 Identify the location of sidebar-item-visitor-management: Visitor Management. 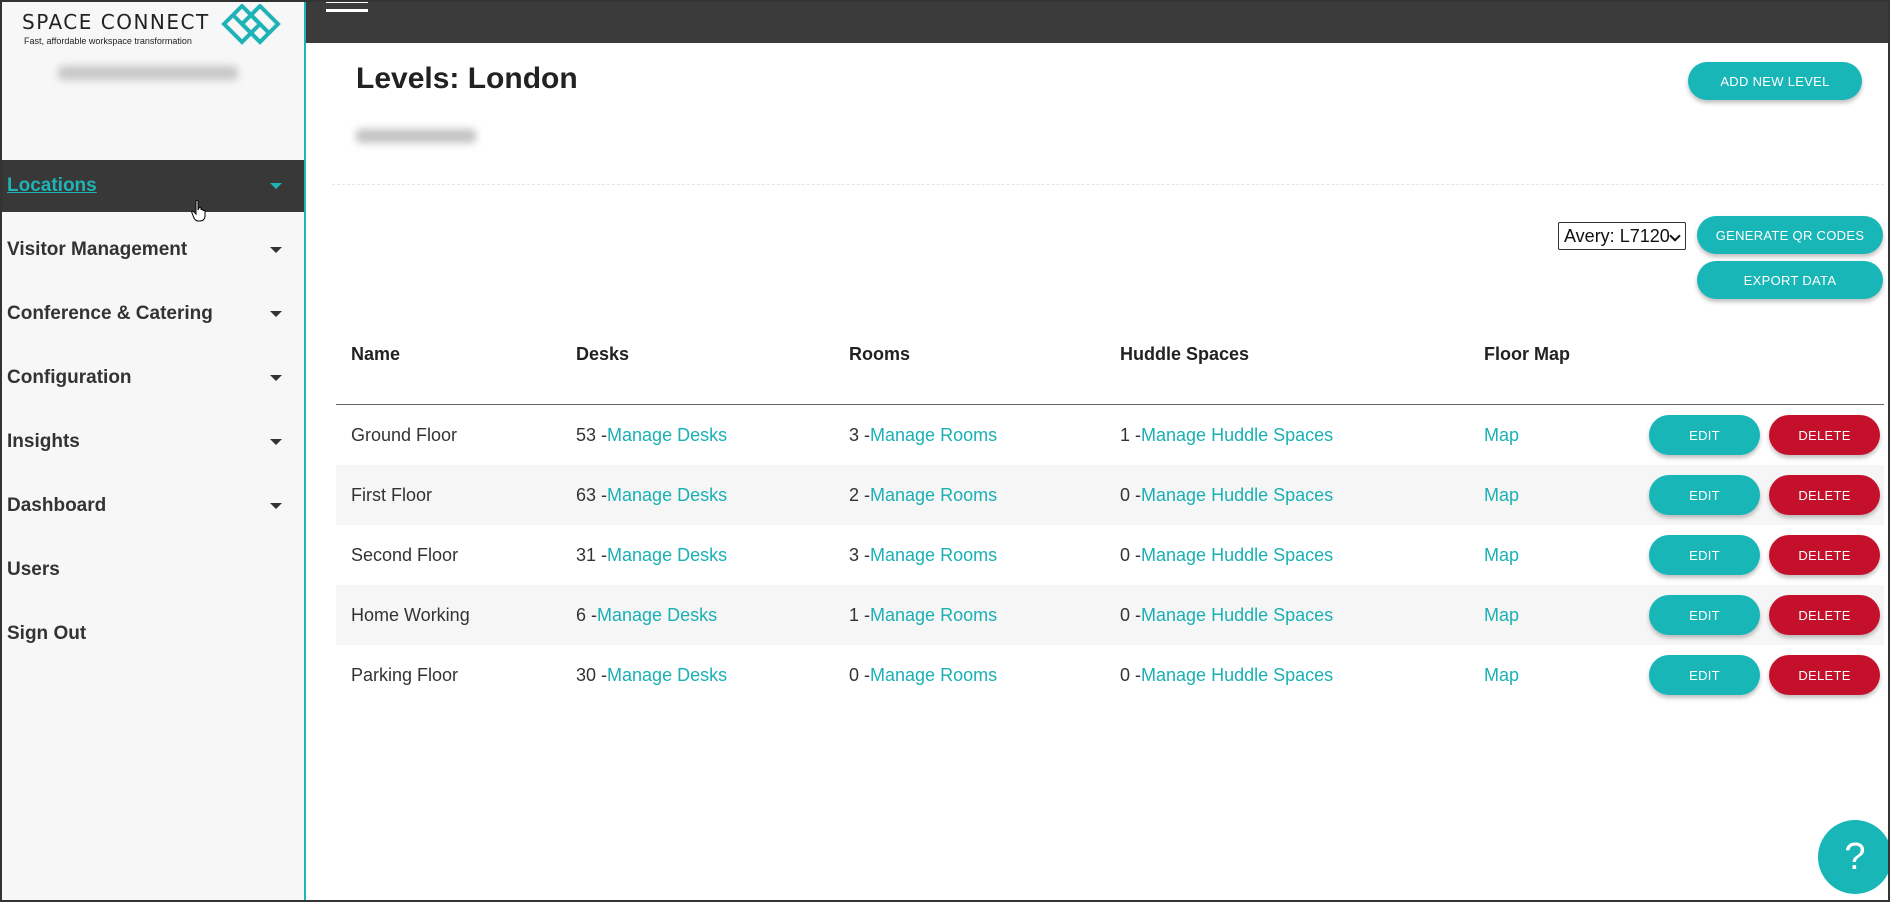
(152, 250).